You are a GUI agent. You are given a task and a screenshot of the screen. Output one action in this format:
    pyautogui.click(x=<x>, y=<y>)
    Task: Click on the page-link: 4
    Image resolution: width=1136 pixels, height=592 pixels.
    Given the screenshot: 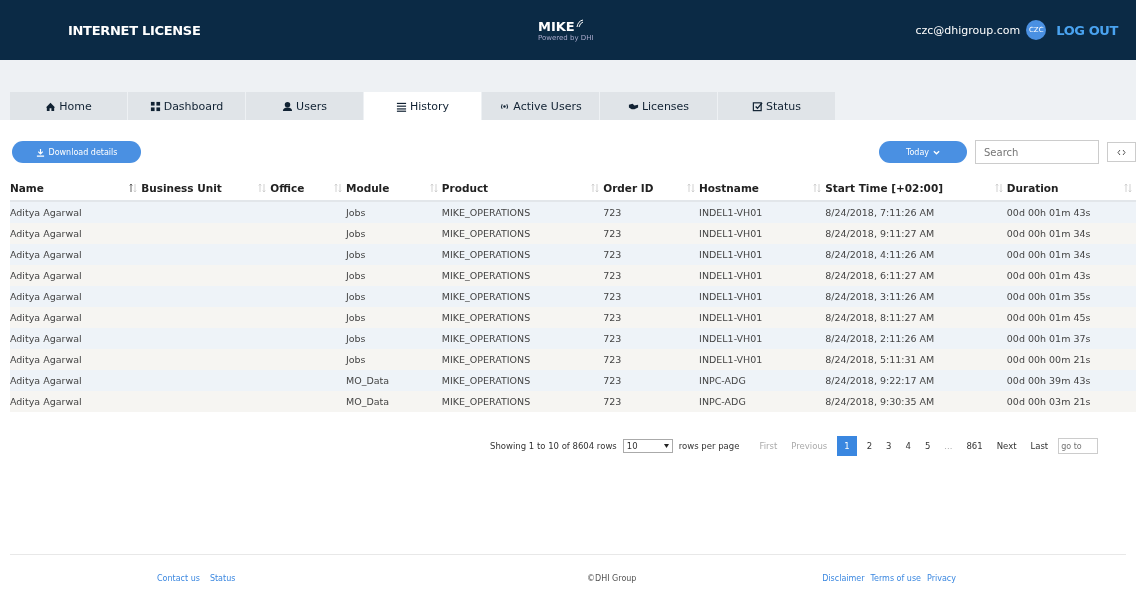 What is the action you would take?
    pyautogui.click(x=908, y=446)
    